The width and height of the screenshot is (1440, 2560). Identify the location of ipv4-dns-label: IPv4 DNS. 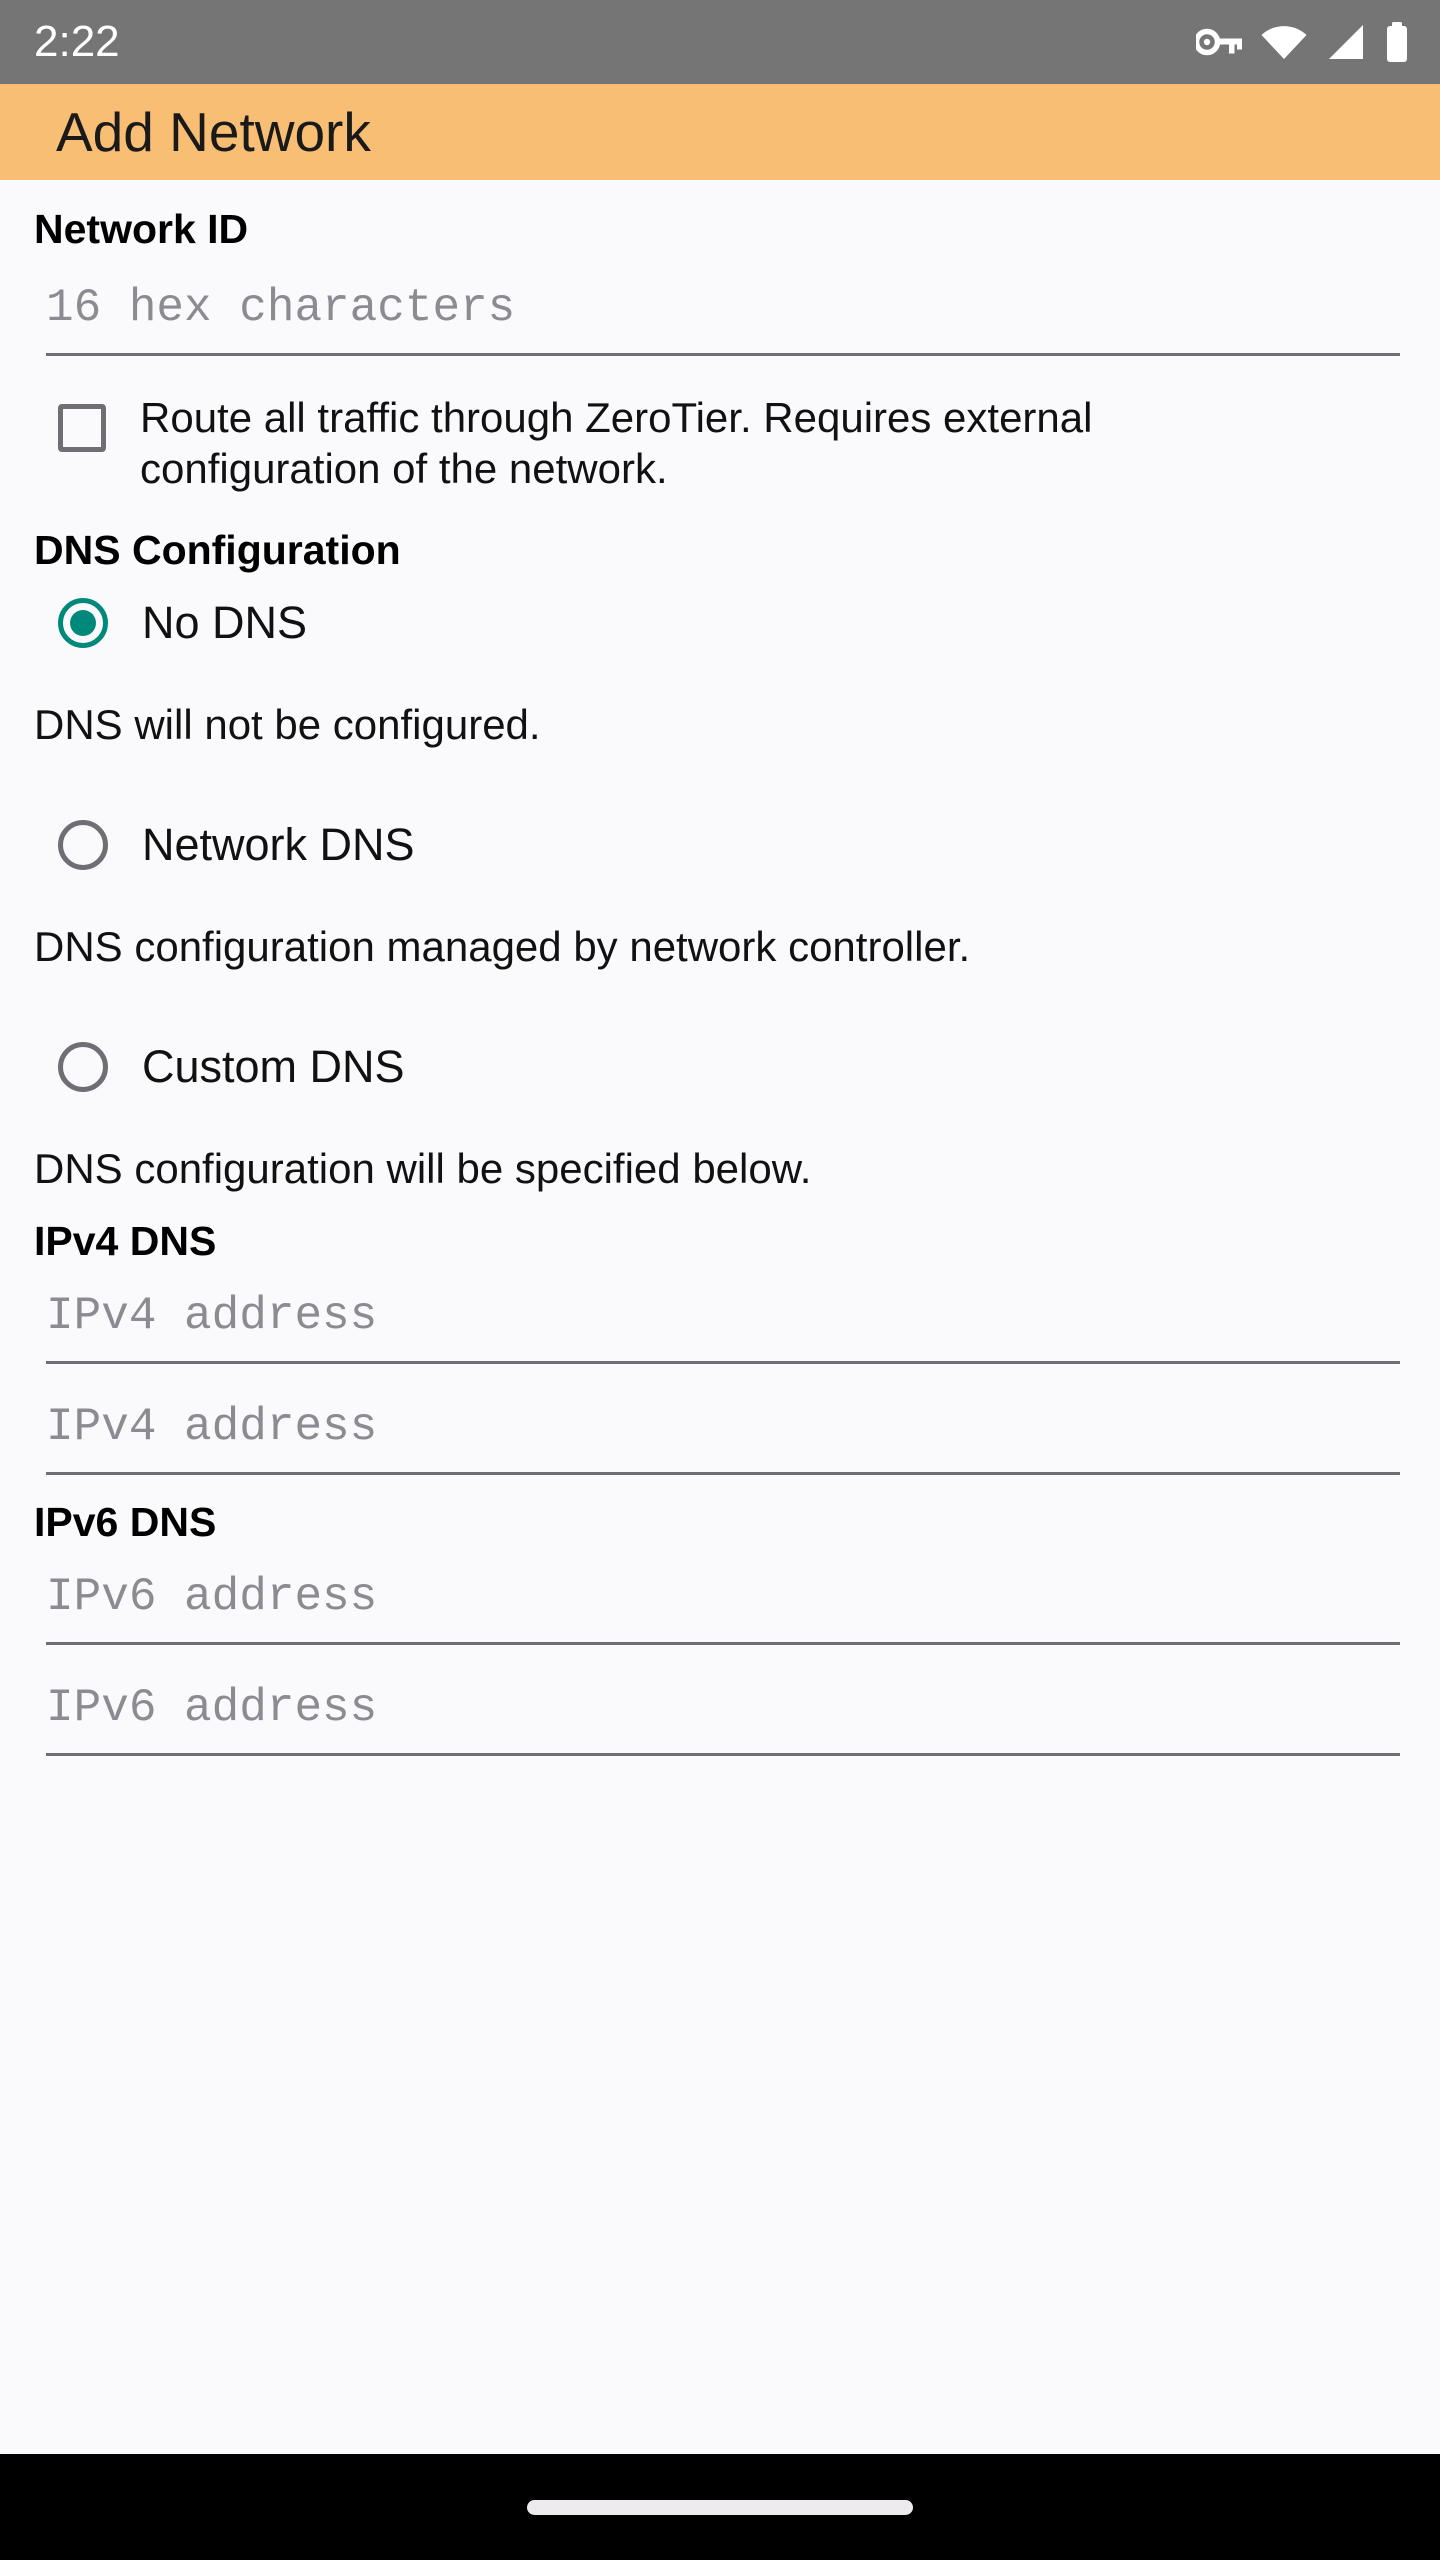
(125, 1240).